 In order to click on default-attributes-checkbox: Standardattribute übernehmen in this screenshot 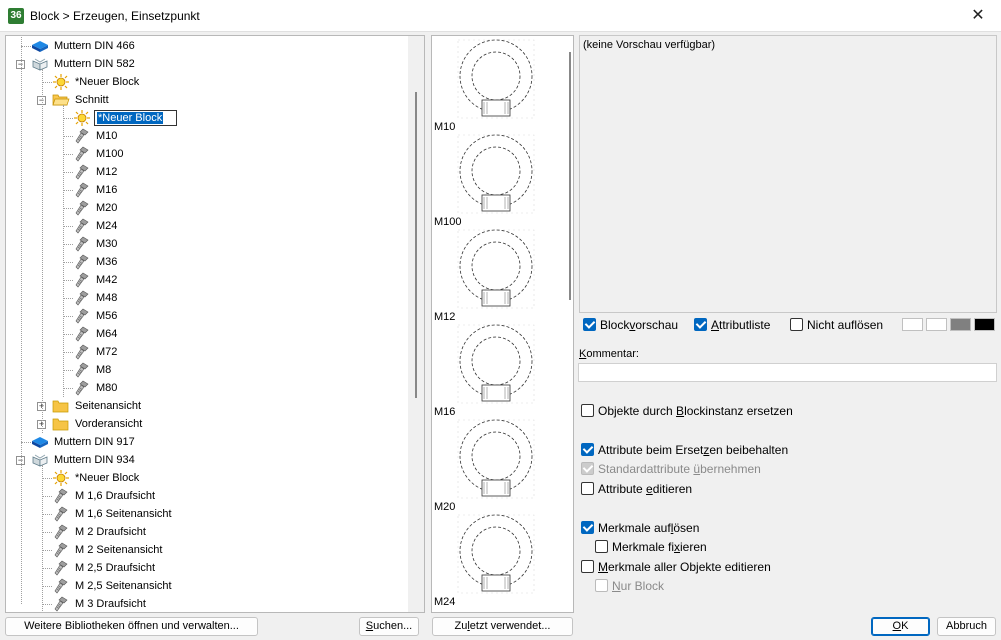, I will do `click(671, 469)`.